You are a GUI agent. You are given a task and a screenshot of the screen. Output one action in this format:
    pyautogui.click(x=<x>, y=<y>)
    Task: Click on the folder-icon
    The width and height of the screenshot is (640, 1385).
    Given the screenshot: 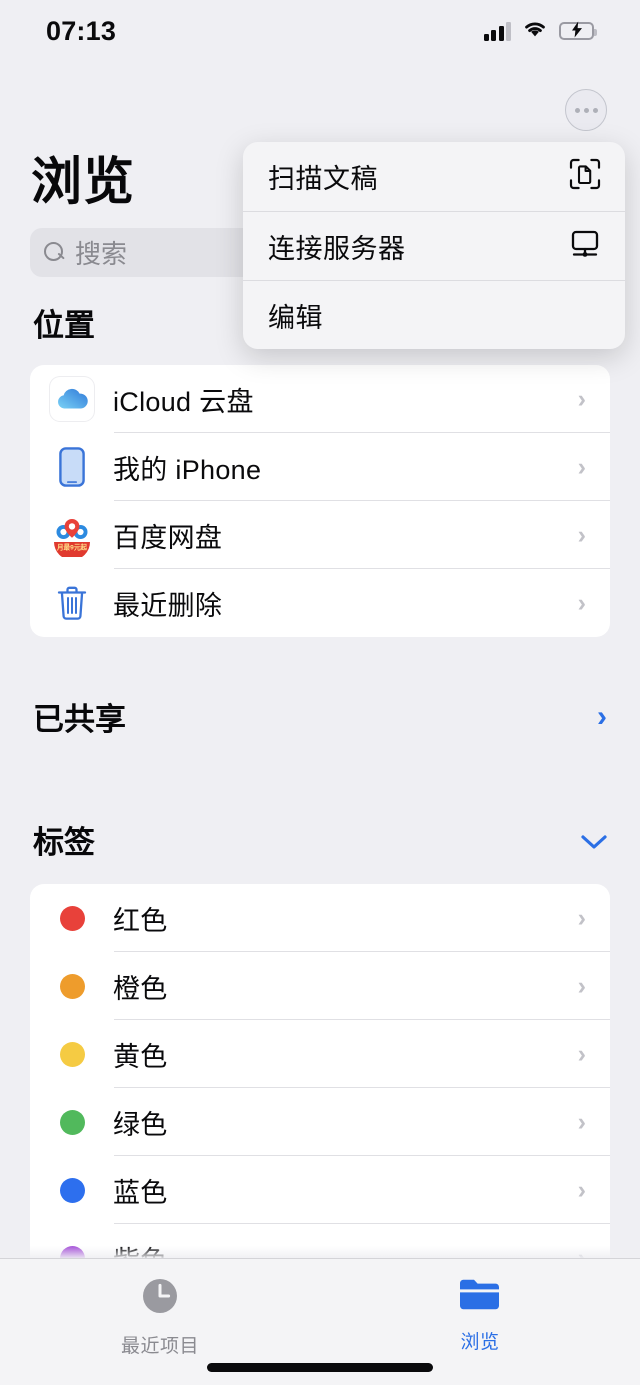 What is the action you would take?
    pyautogui.click(x=480, y=1296)
    